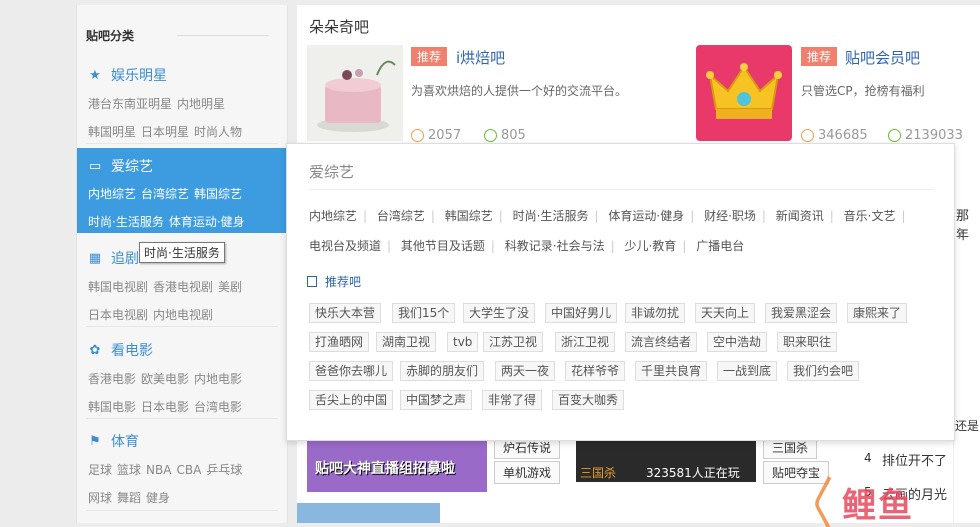  What do you see at coordinates (819, 56) in the screenshot?
I see `recommend-badge: 推荐` at bounding box center [819, 56].